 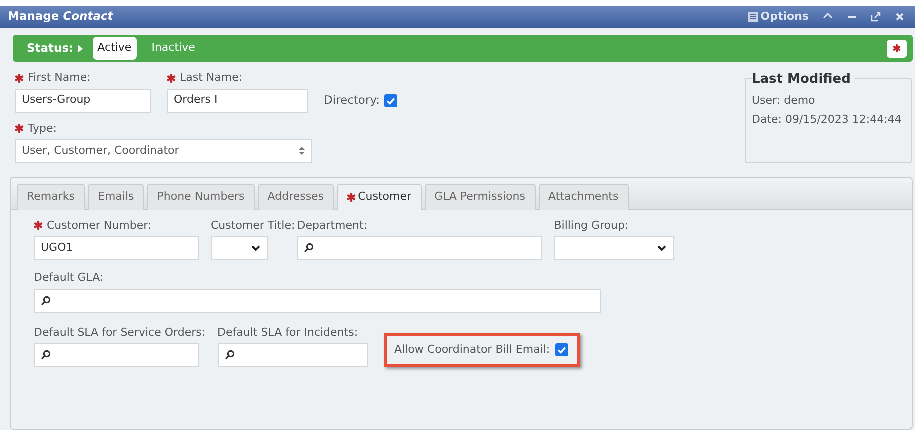 What do you see at coordinates (876, 17) in the screenshot?
I see `popout-icon` at bounding box center [876, 17].